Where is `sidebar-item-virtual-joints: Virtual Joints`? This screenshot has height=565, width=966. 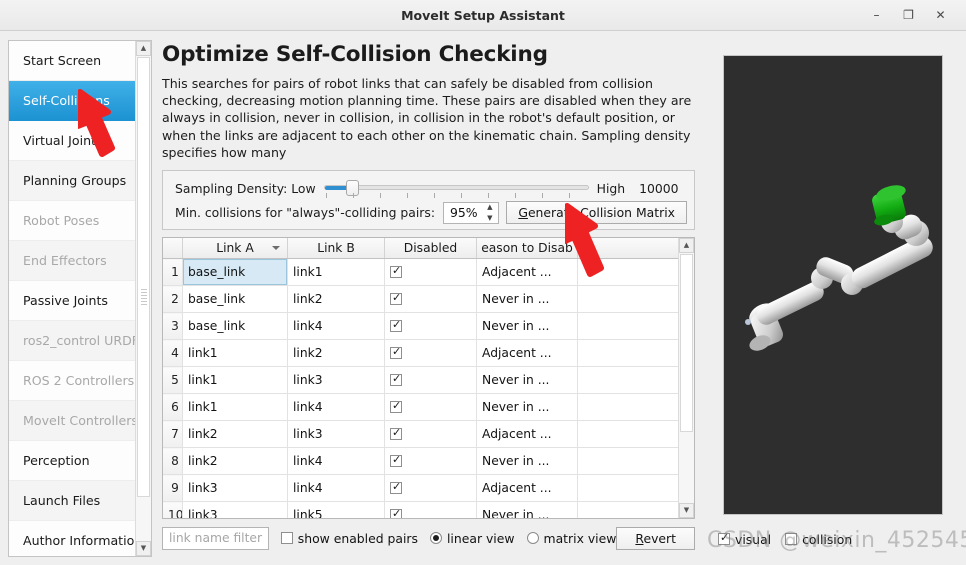 sidebar-item-virtual-joints: Virtual Joints is located at coordinates (72, 141).